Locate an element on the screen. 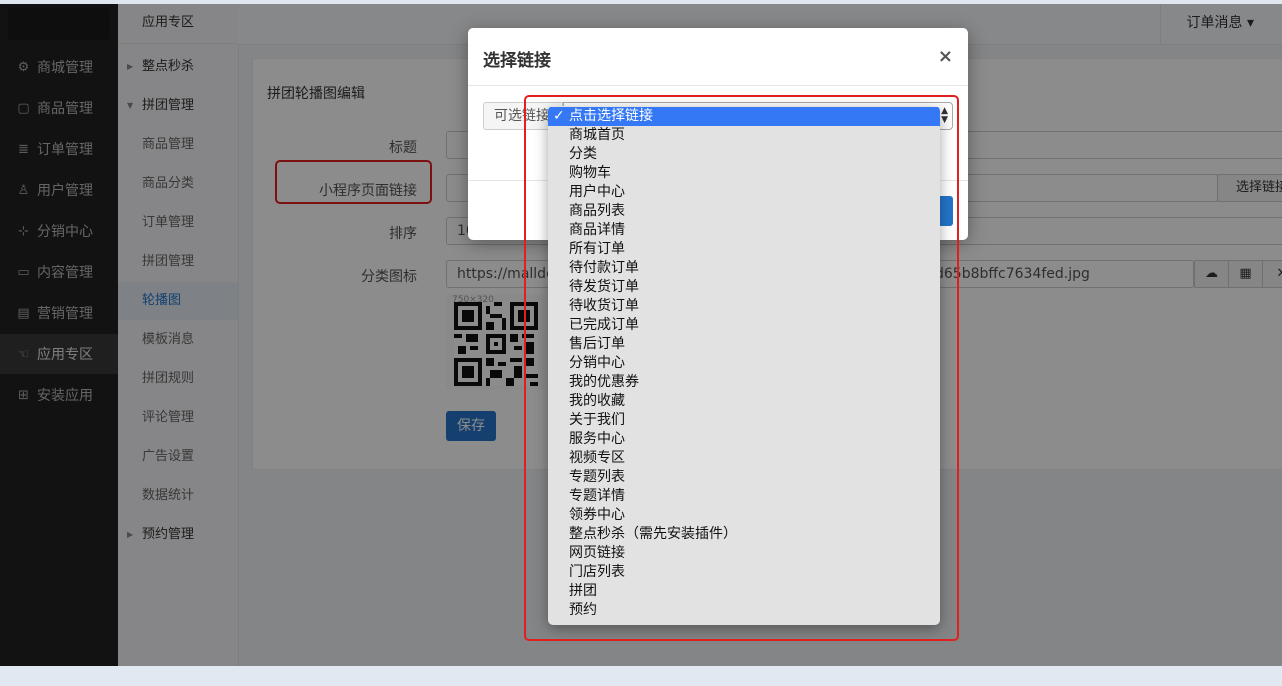 The width and height of the screenshot is (1282, 686). modal-title: 选择链接 is located at coordinates (517, 61).